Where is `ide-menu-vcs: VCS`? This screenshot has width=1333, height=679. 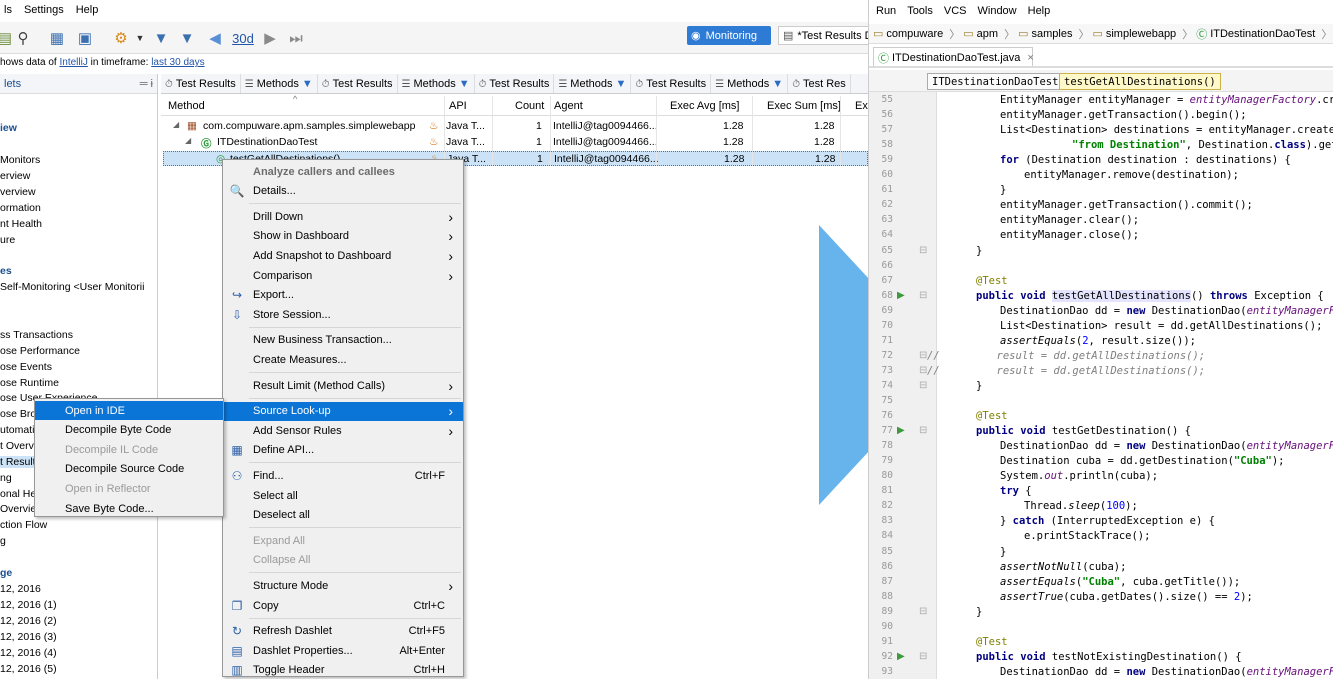
ide-menu-vcs: VCS is located at coordinates (955, 11).